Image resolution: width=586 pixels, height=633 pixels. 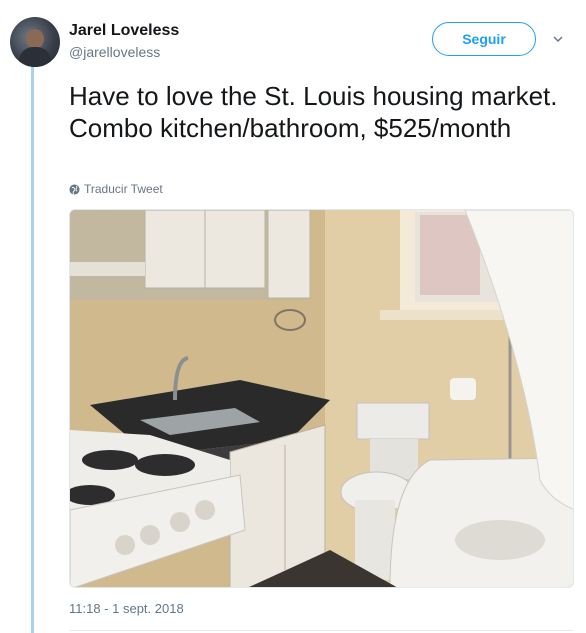 I want to click on divider, so click(x=321, y=630).